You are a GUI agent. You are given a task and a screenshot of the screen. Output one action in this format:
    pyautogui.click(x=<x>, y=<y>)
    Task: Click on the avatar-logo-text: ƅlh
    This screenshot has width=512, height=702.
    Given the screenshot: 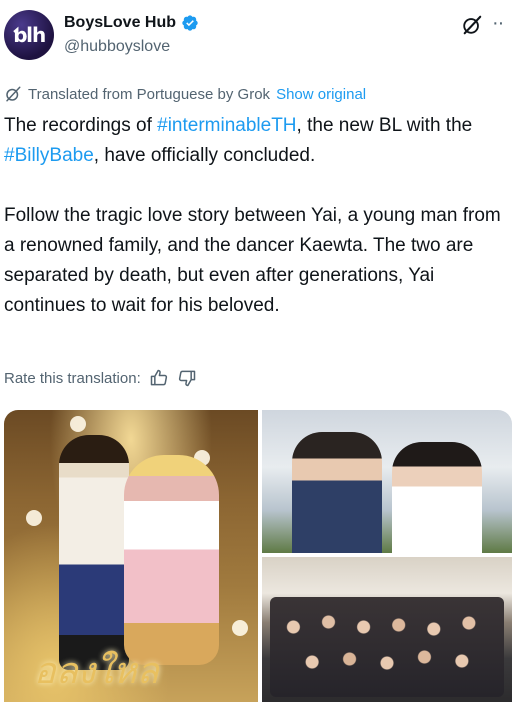 What is the action you would take?
    pyautogui.click(x=29, y=35)
    